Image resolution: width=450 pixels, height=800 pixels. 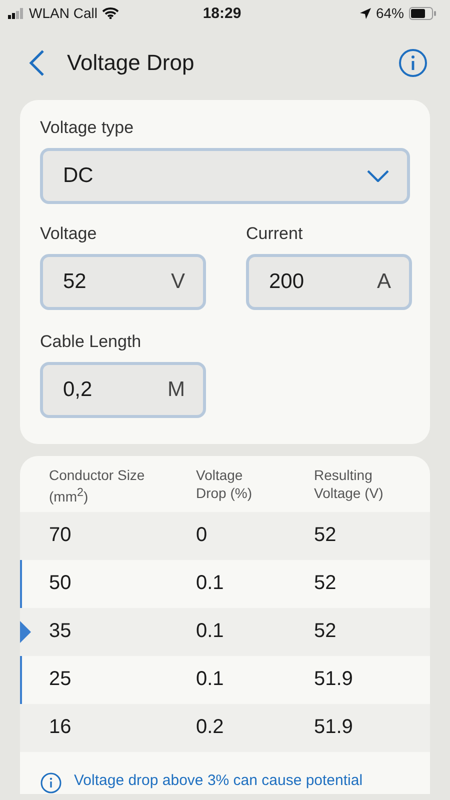 What do you see at coordinates (123, 390) in the screenshot?
I see `input-field: 0,2 M` at bounding box center [123, 390].